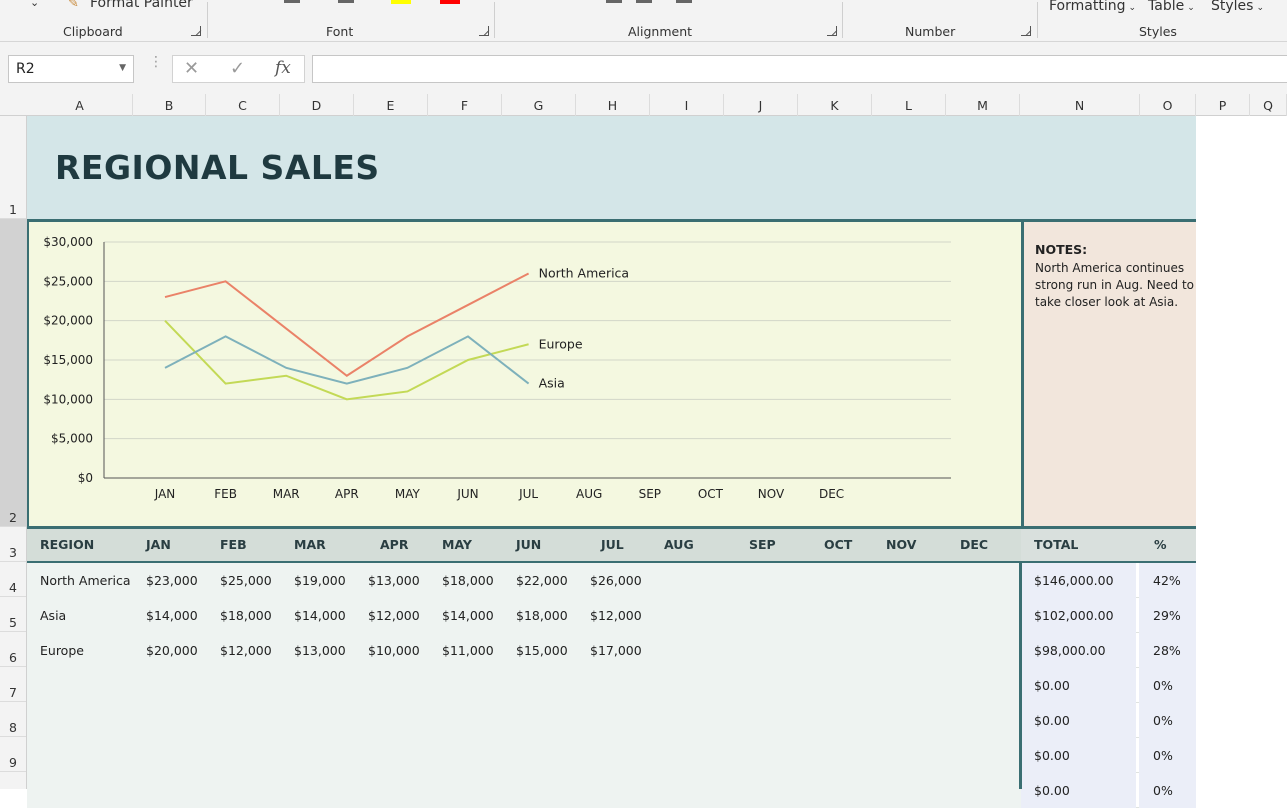 The width and height of the screenshot is (1287, 808). What do you see at coordinates (320, 580) in the screenshot?
I see `month-value-cell: $19,000` at bounding box center [320, 580].